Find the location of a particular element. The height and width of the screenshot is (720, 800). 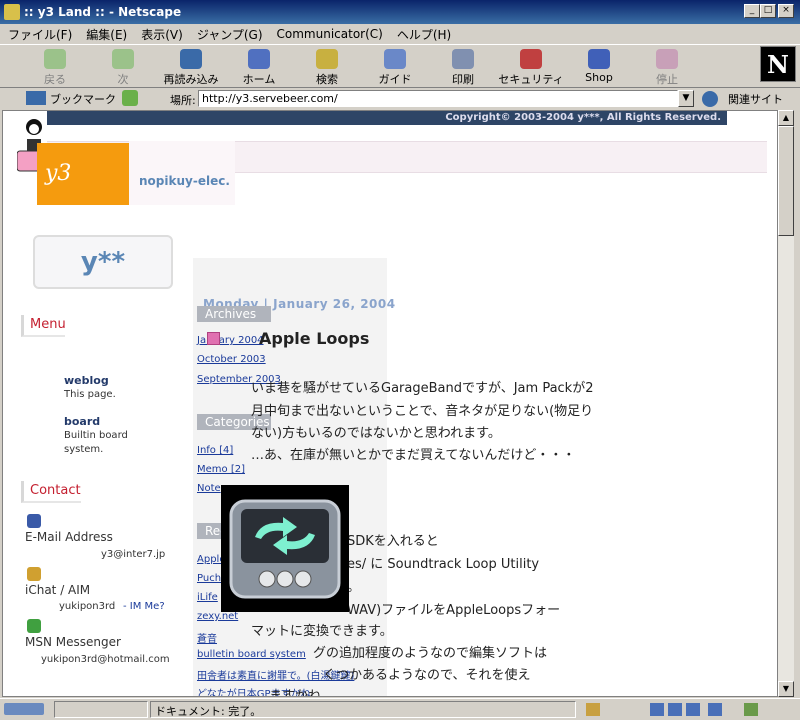

msn-icon is located at coordinates (34, 626).